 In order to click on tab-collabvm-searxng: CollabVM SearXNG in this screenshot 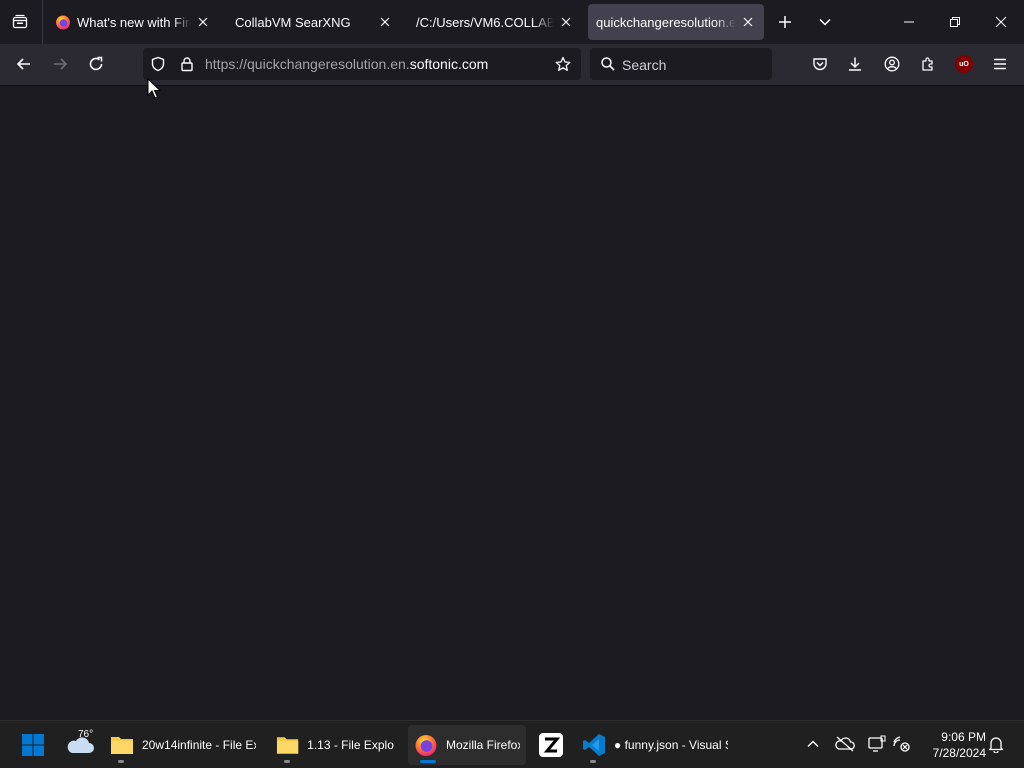, I will do `click(314, 22)`.